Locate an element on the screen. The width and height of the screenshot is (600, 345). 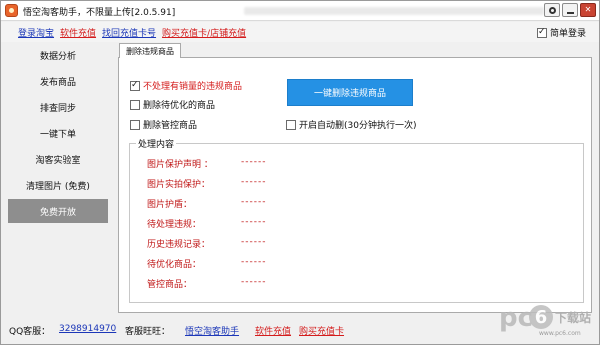
process-row-label: 管控商品： is located at coordinates (170, 285).